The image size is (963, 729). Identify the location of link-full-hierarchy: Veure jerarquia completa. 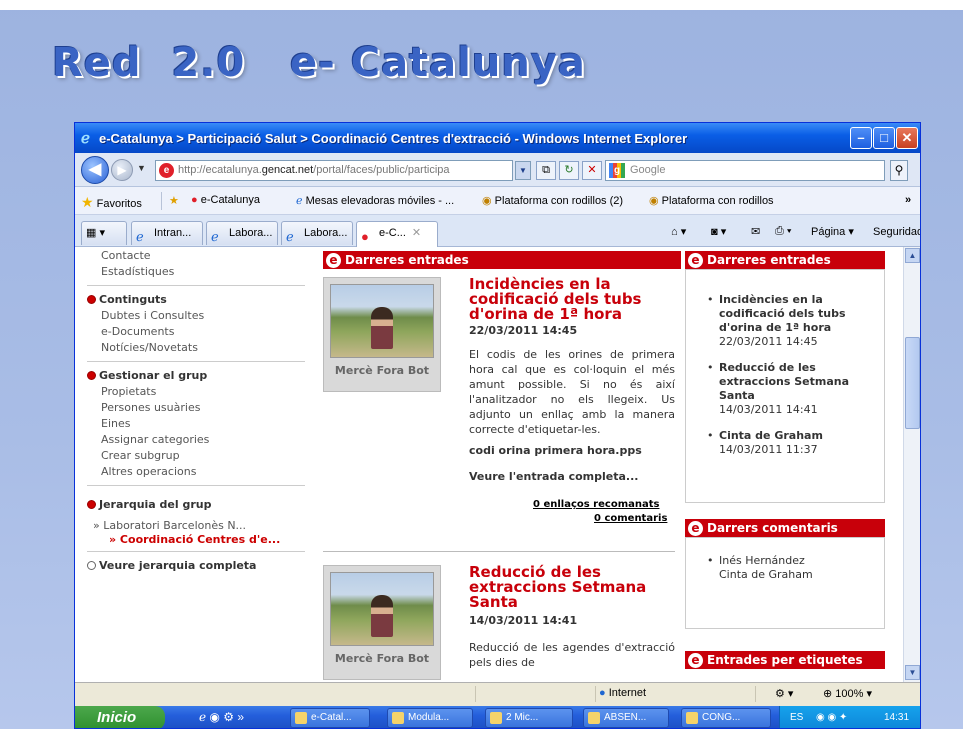
(171, 565).